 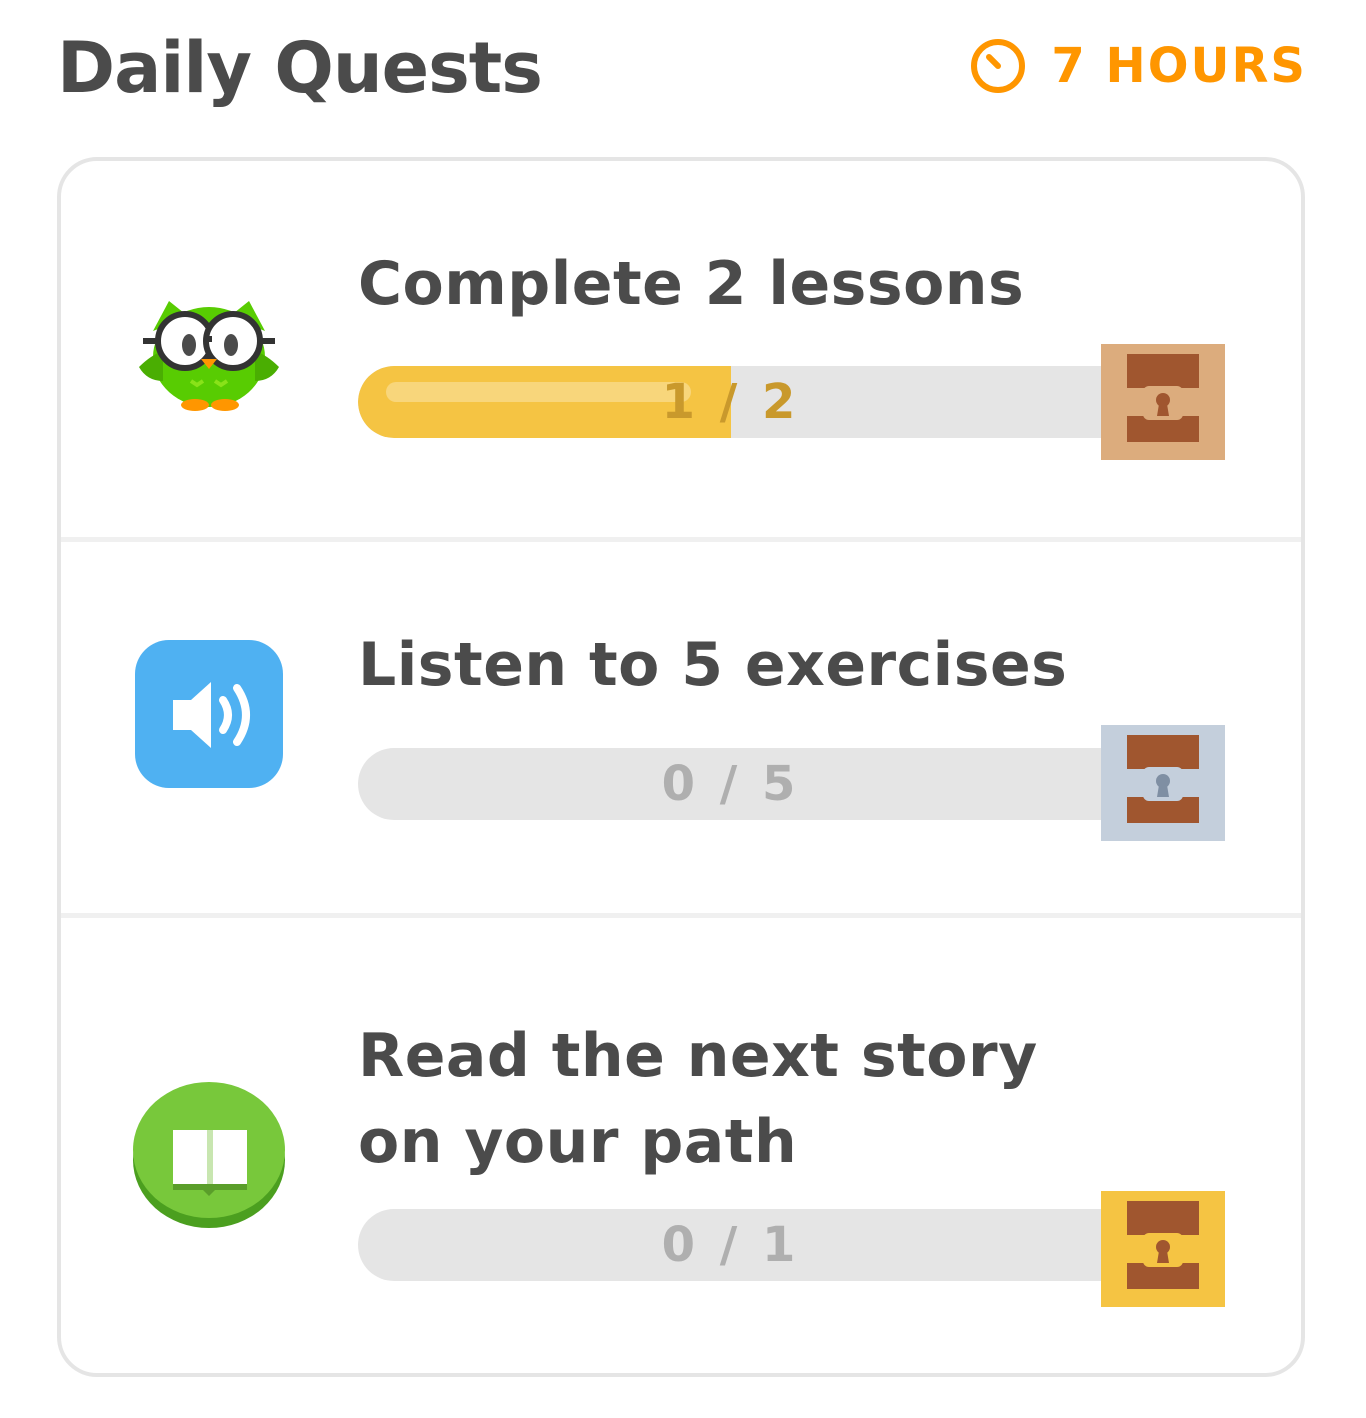 I want to click on quest-title: Listen to 5 exercises, so click(x=713, y=665).